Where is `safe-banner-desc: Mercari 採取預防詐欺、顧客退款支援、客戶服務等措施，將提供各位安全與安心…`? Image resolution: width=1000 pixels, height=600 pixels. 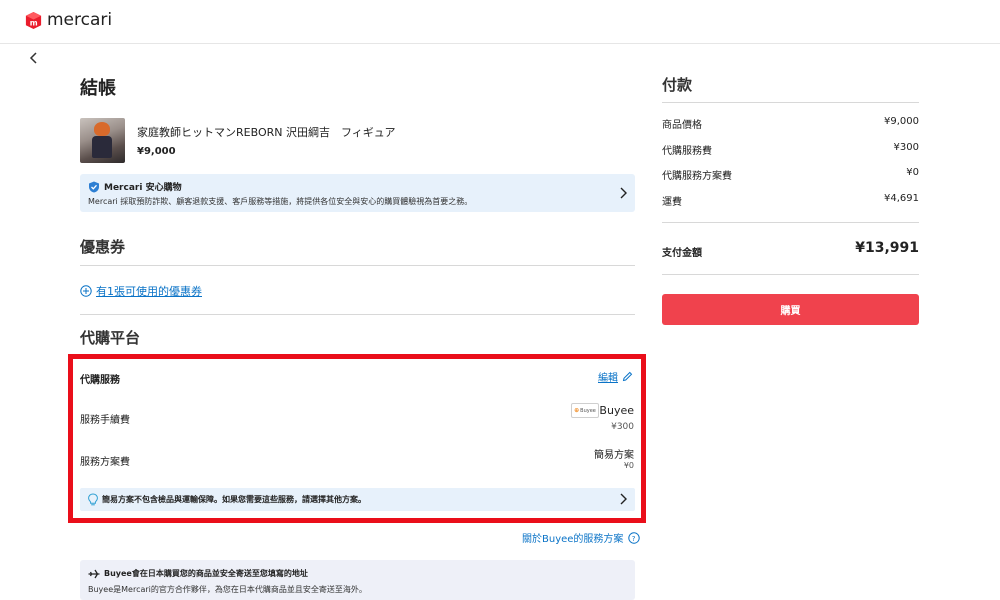 safe-banner-desc: Mercari 採取預防詐欺、顧客退款支援、客戶服務等措施，將提供各位安全與安心… is located at coordinates (280, 201).